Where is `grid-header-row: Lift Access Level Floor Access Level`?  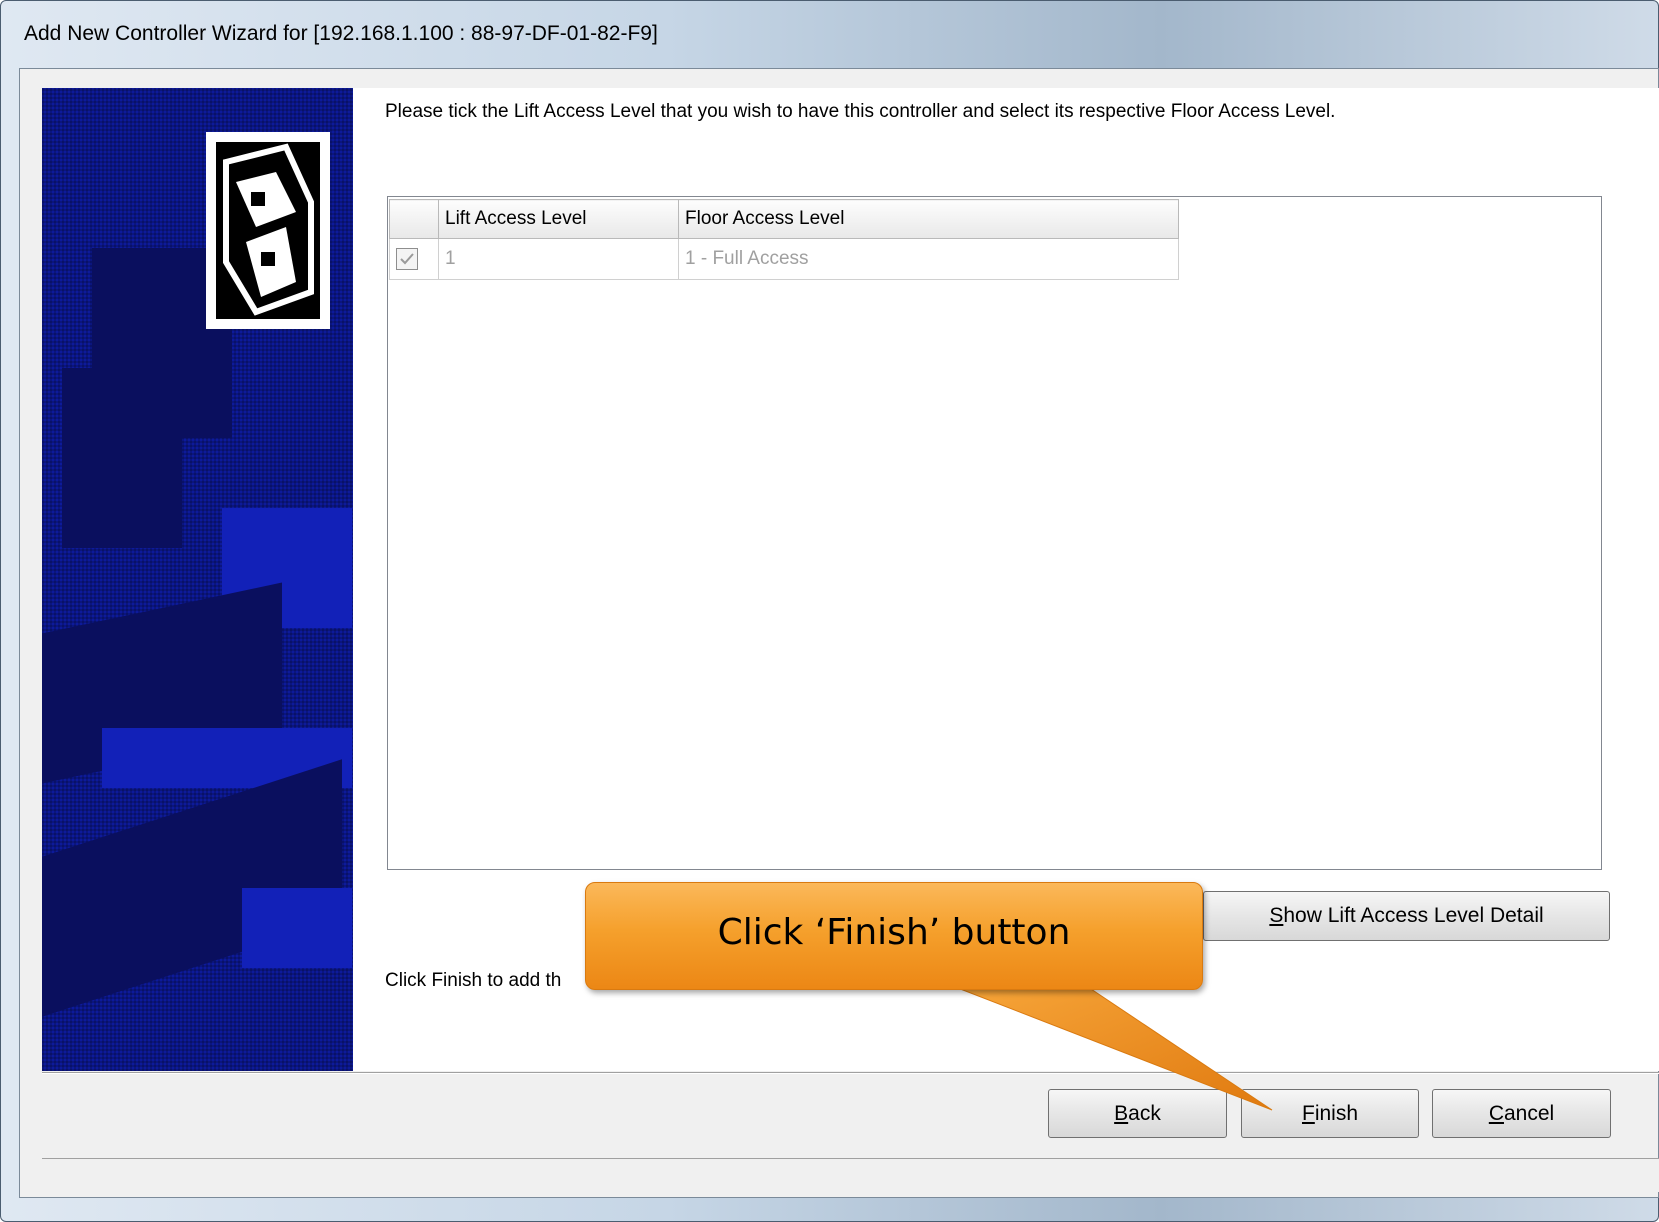 grid-header-row: Lift Access Level Floor Access Level is located at coordinates (784, 219).